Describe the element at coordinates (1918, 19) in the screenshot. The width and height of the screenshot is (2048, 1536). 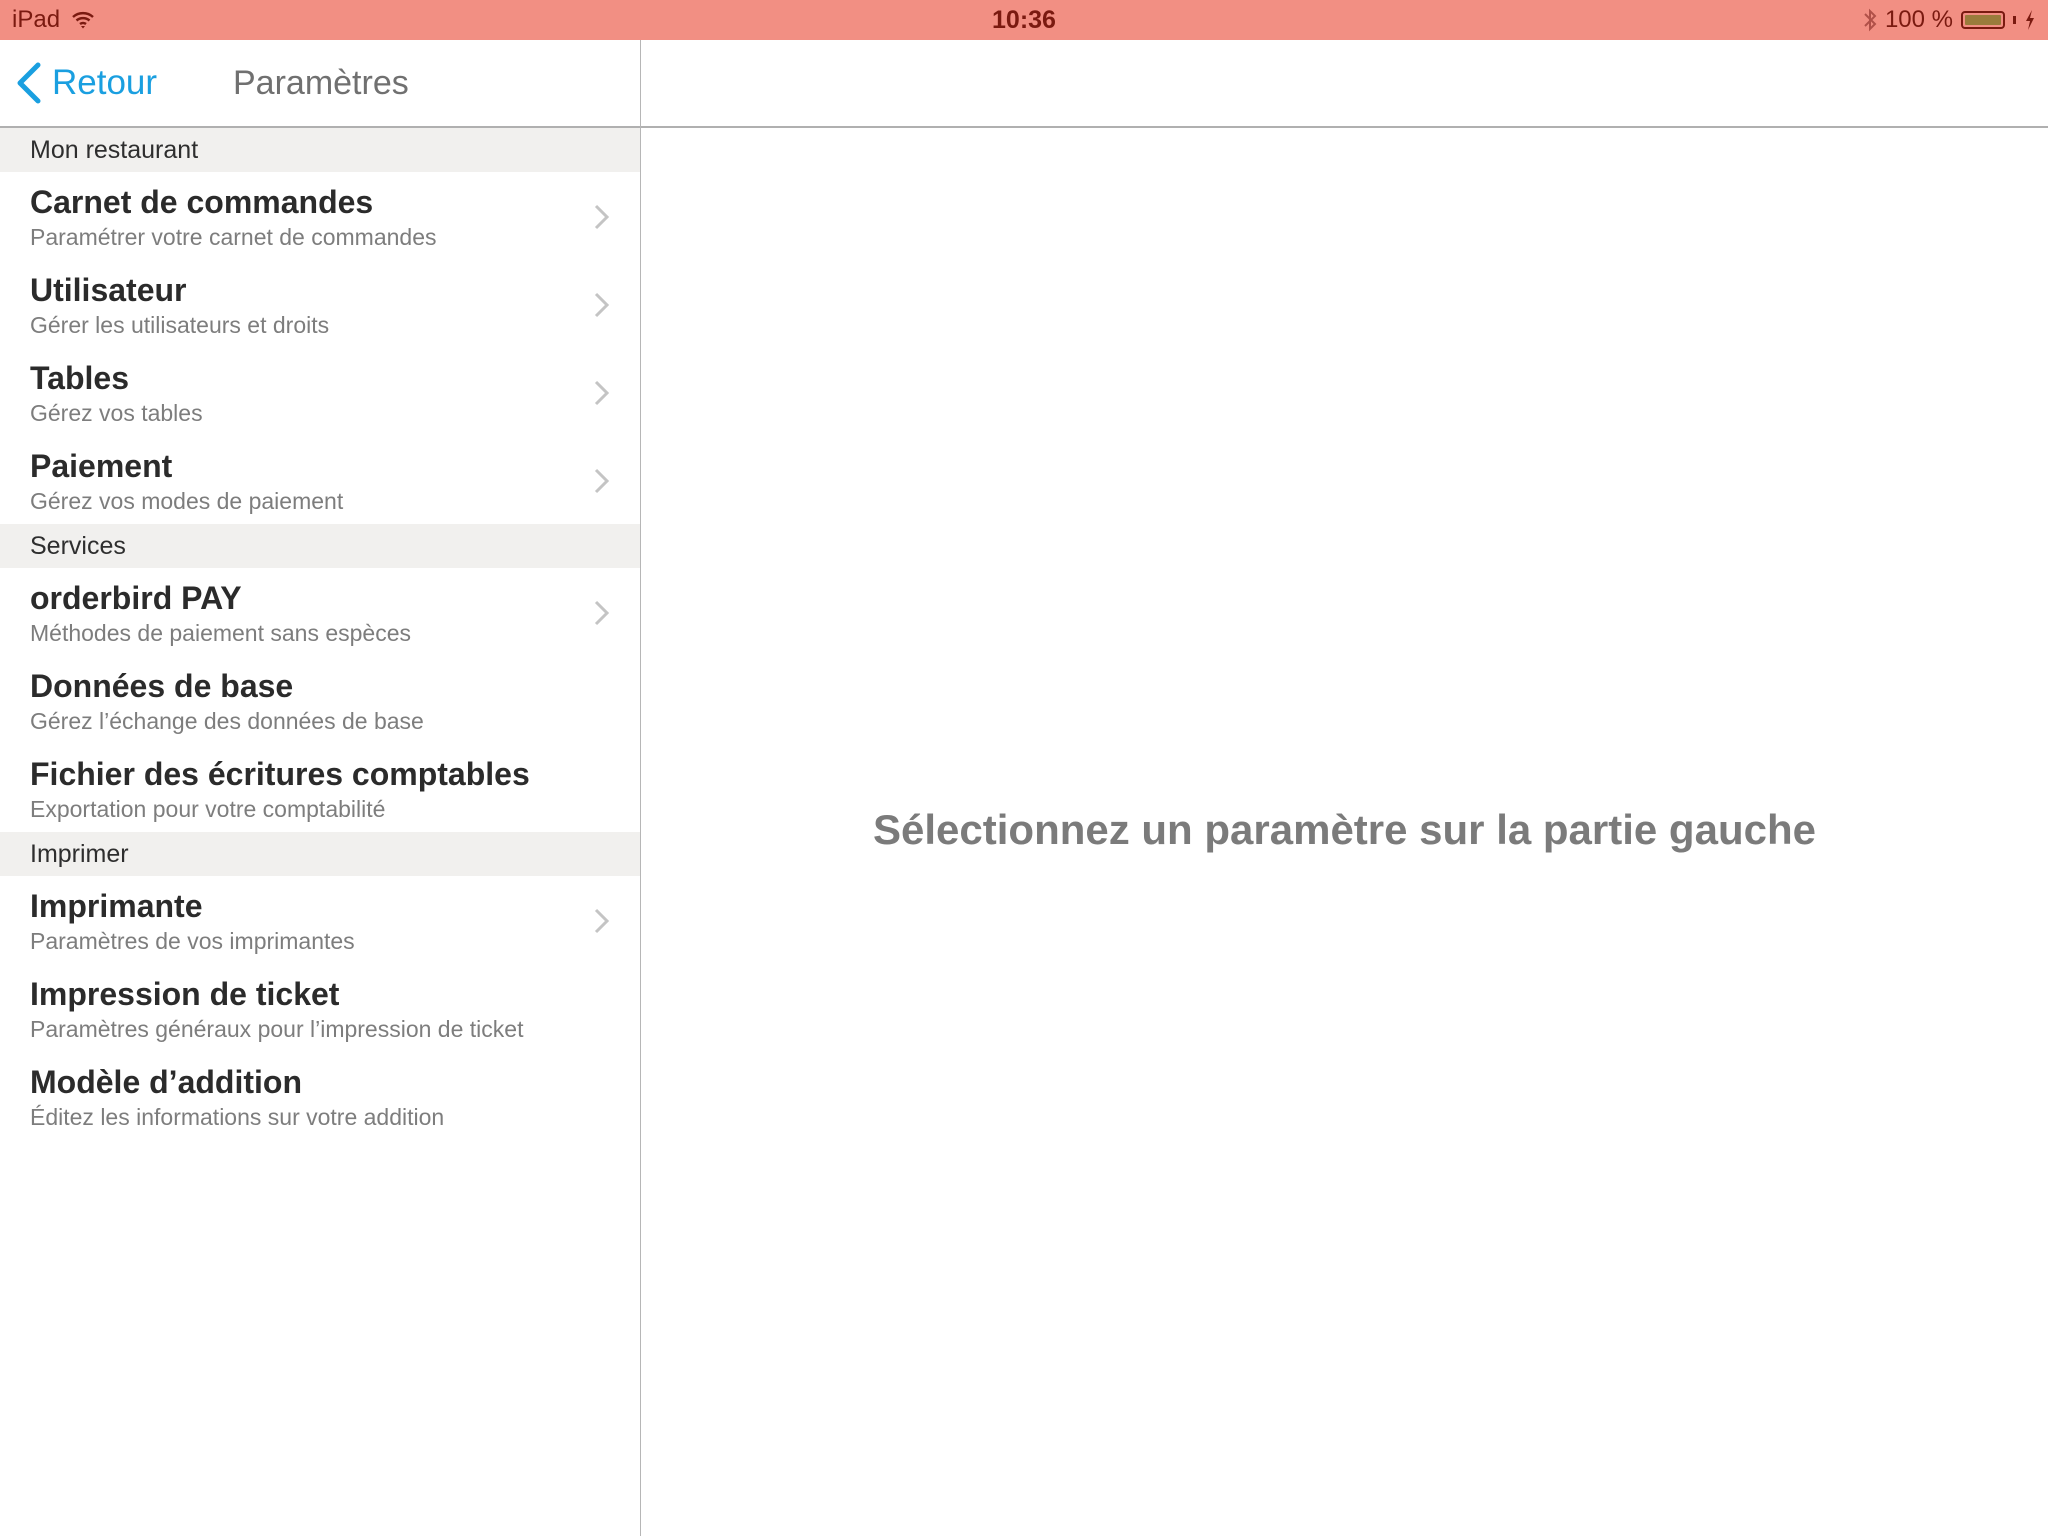
I see `battery-percent: 100 %` at that location.